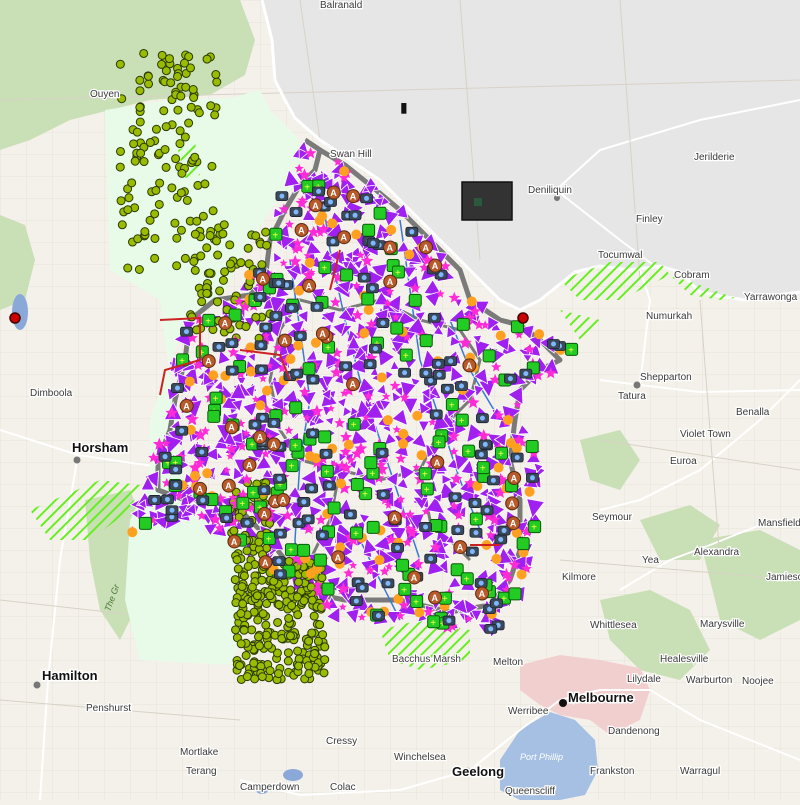 This screenshot has height=805, width=800. Describe the element at coordinates (523, 318) in the screenshot. I see `red-point-marker` at that location.